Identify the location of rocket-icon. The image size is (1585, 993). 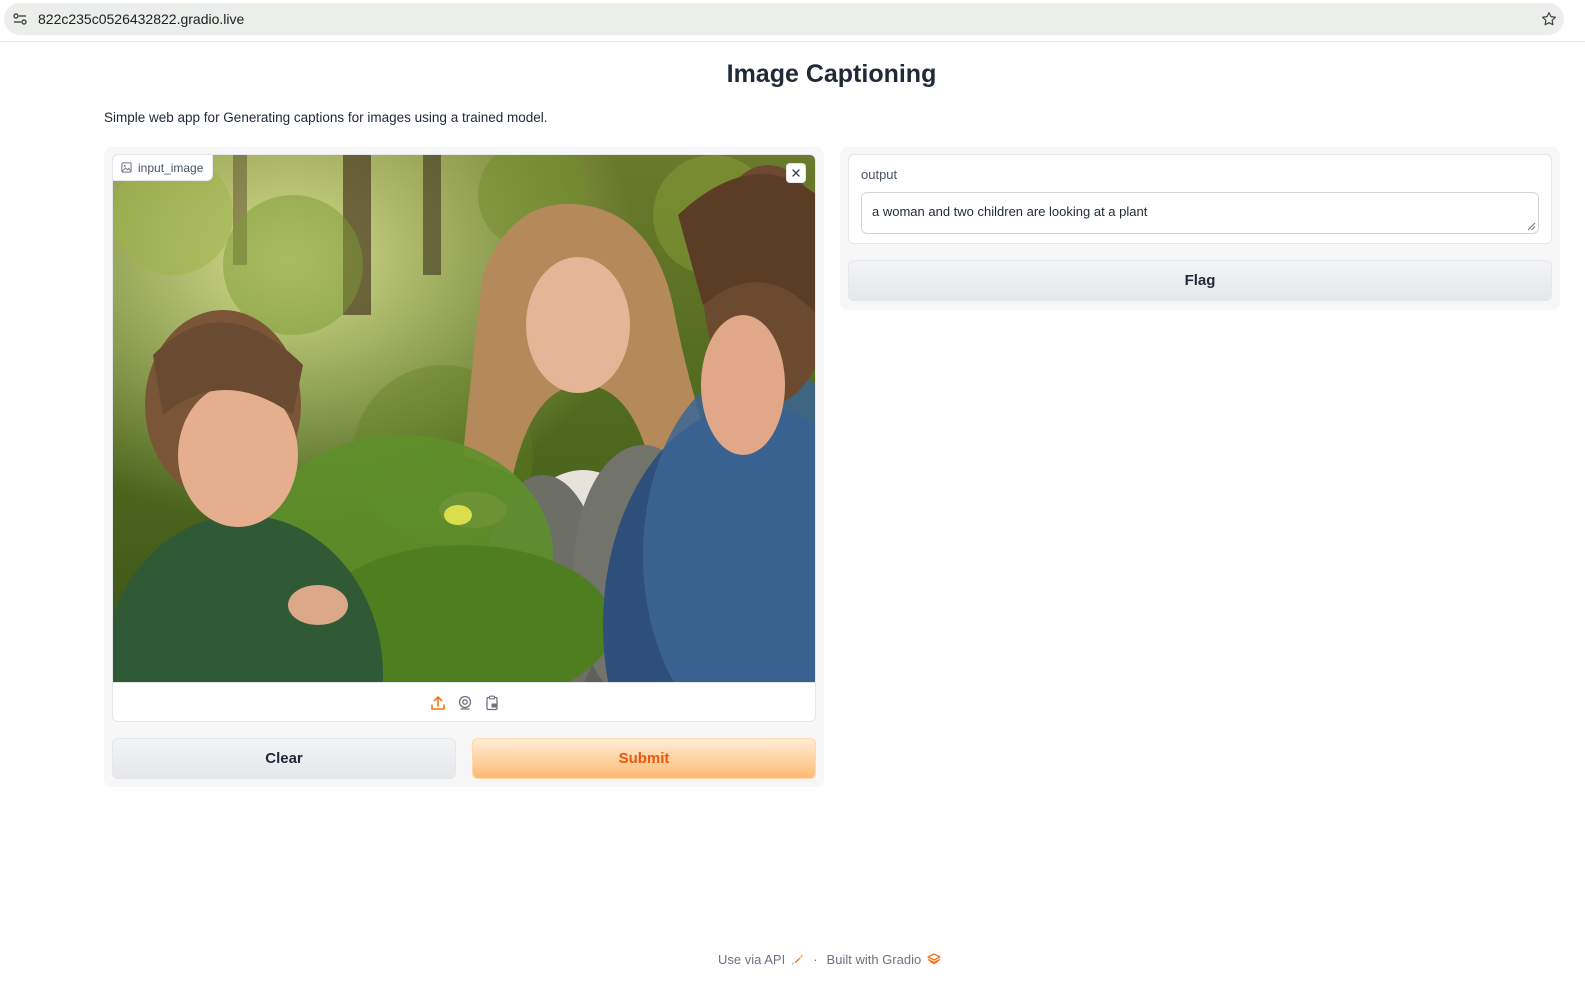
(798, 959).